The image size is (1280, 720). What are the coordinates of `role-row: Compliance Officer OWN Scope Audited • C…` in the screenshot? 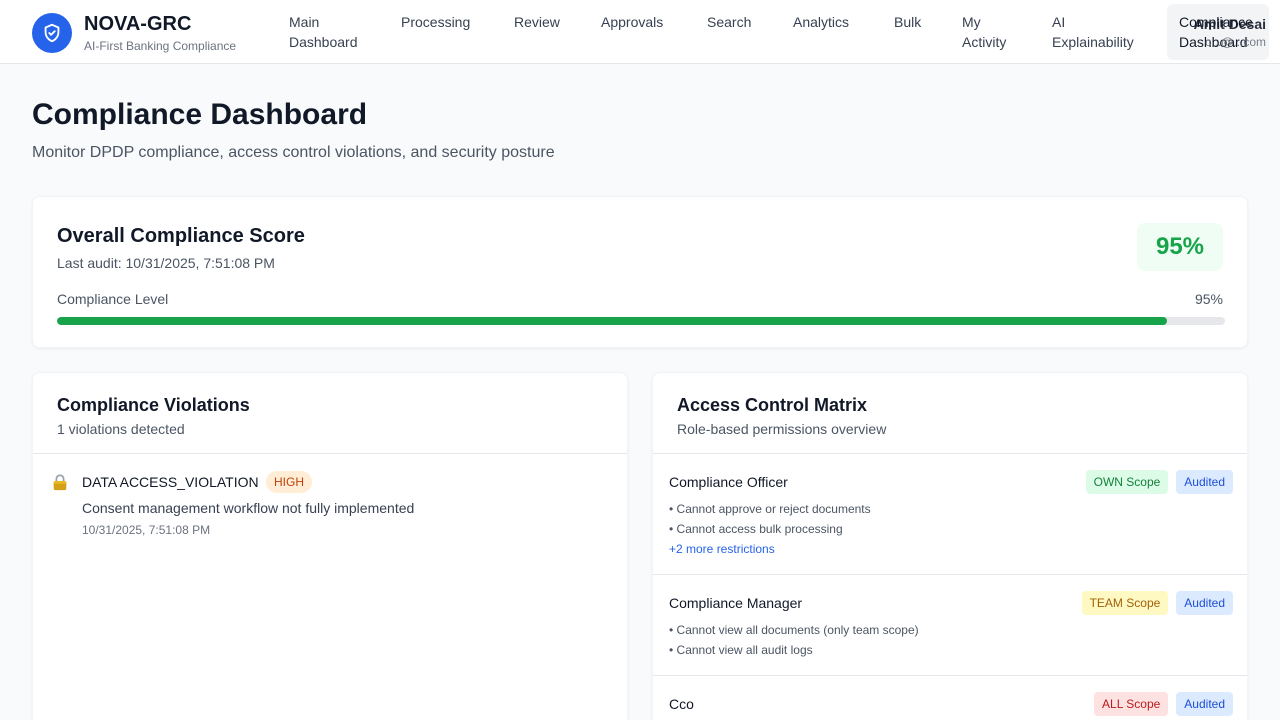 It's located at (950, 514).